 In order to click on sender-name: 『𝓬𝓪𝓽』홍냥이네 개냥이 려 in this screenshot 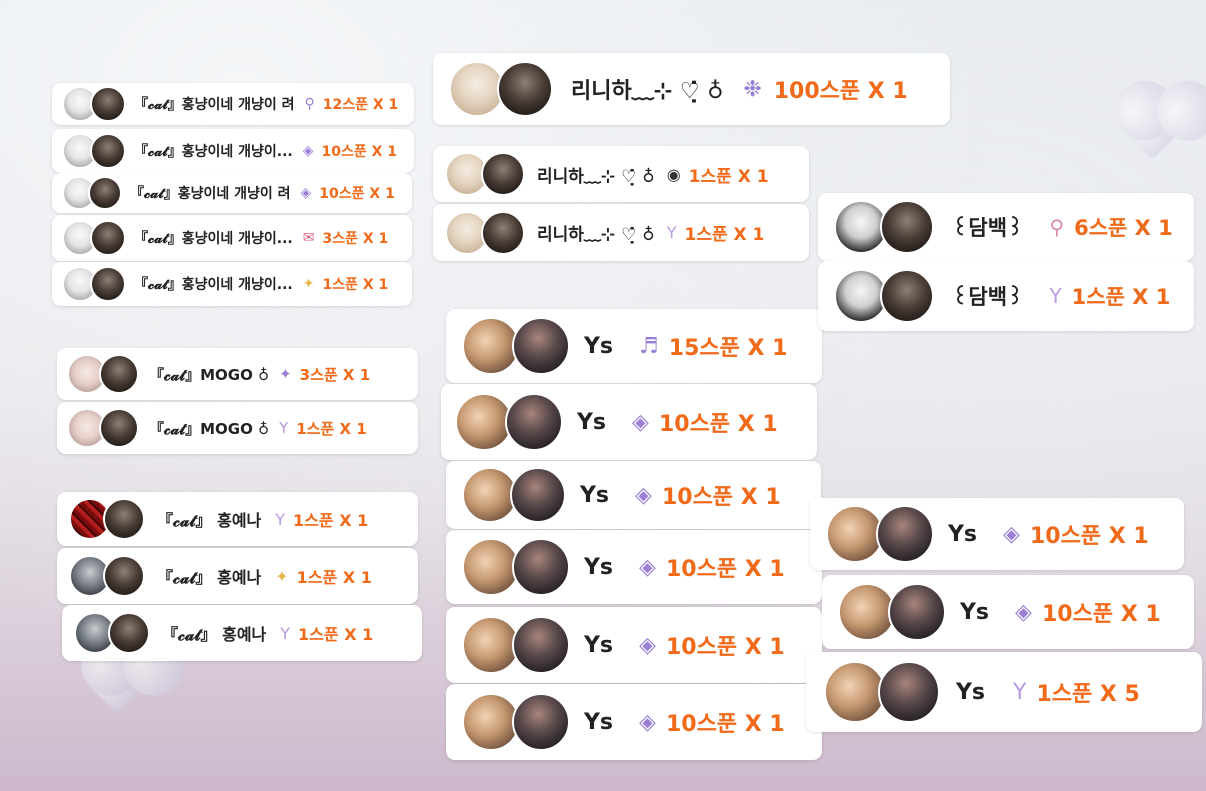, I will do `click(214, 105)`.